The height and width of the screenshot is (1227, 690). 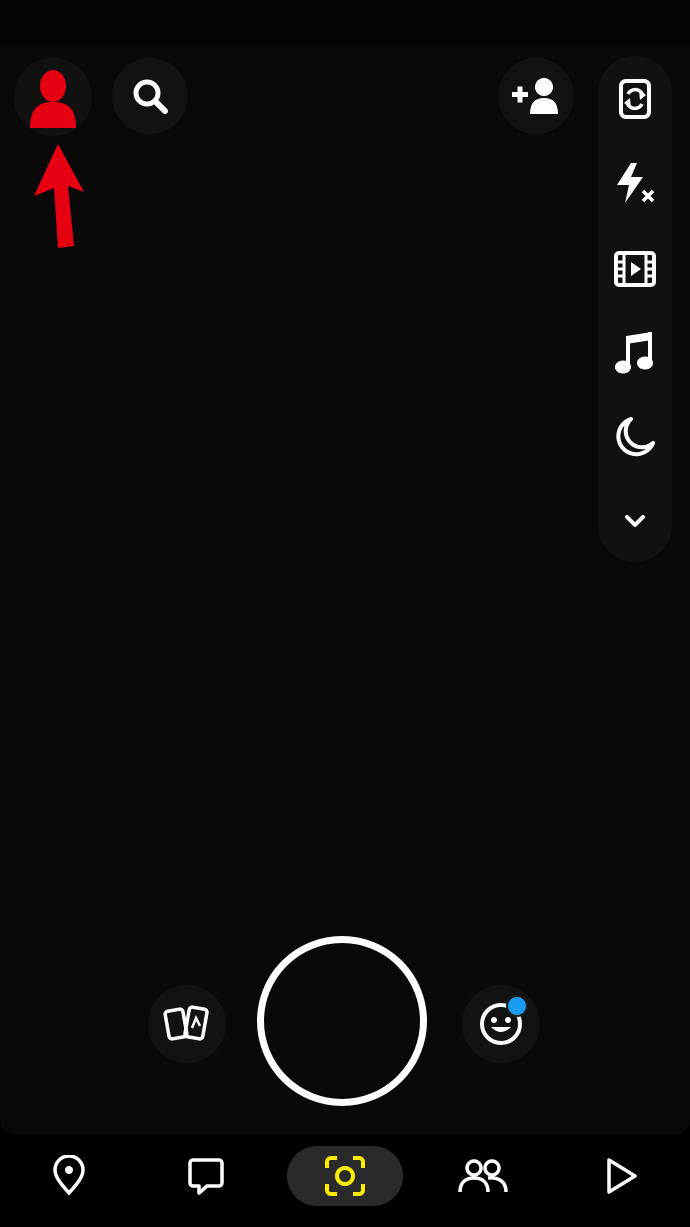 I want to click on night-mode-button, so click(x=635, y=437).